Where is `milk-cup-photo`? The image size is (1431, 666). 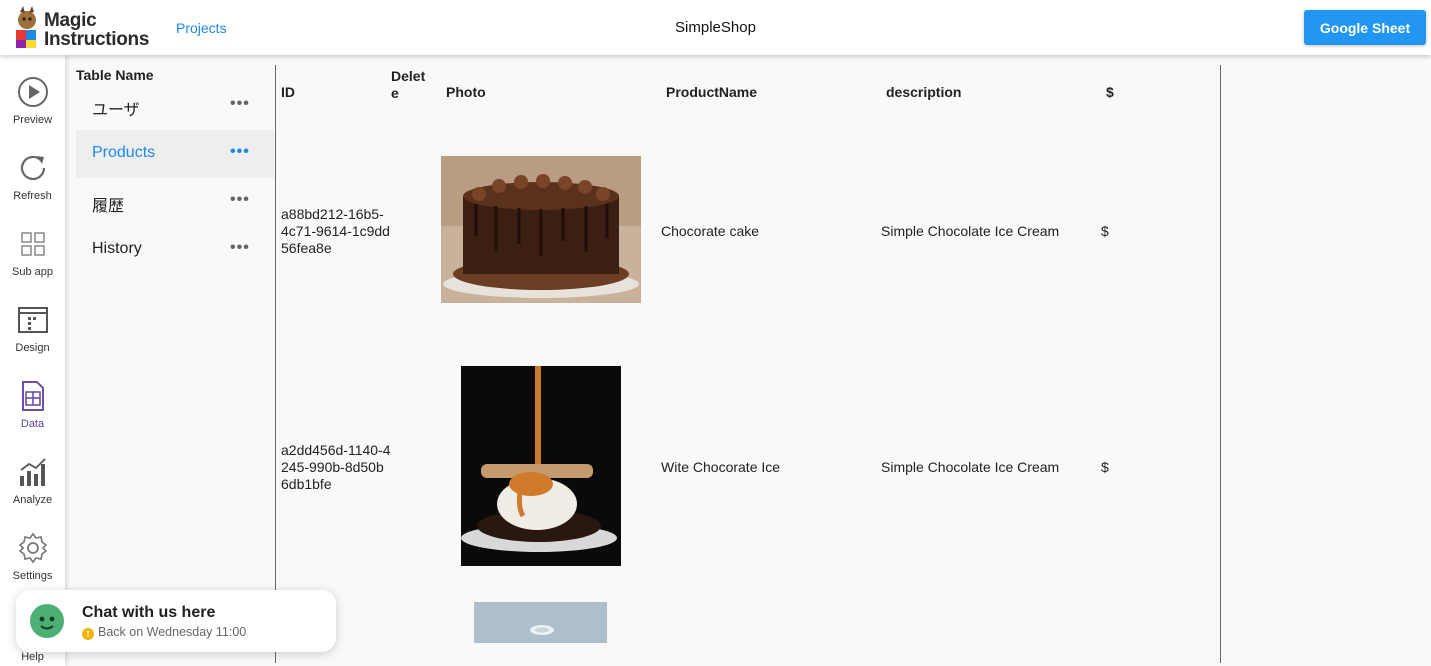
milk-cup-photo is located at coordinates (540, 622).